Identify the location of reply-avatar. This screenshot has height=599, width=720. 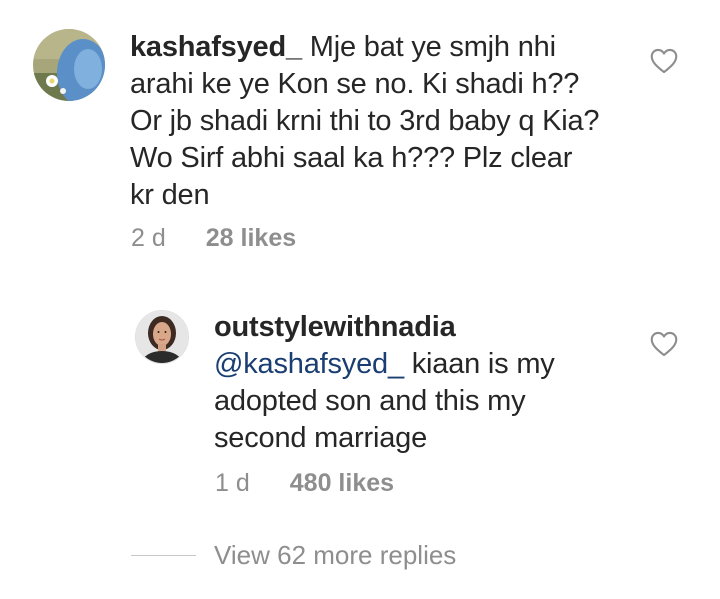
(162, 337).